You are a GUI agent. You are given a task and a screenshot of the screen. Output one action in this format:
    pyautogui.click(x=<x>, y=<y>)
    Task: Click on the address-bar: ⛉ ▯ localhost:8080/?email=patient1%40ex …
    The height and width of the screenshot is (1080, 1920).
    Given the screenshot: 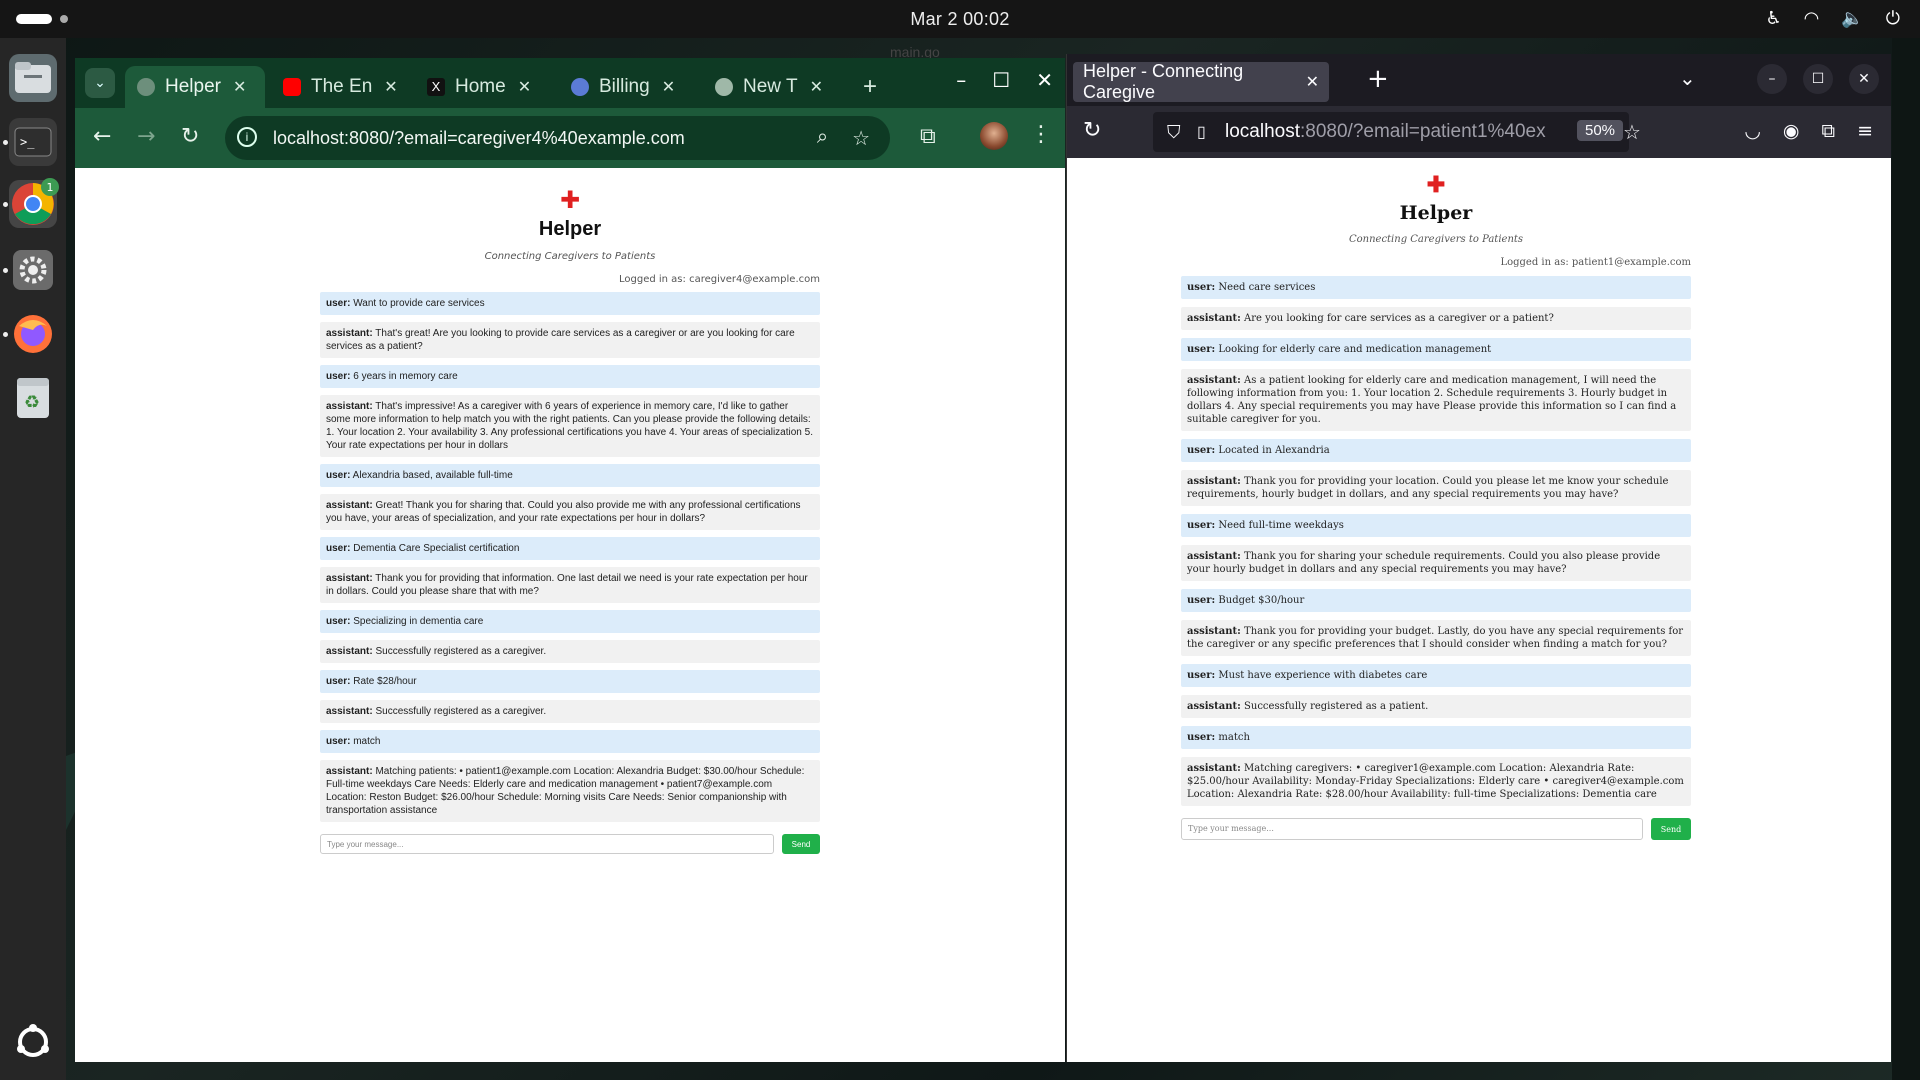 What is the action you would take?
    pyautogui.click(x=1397, y=132)
    